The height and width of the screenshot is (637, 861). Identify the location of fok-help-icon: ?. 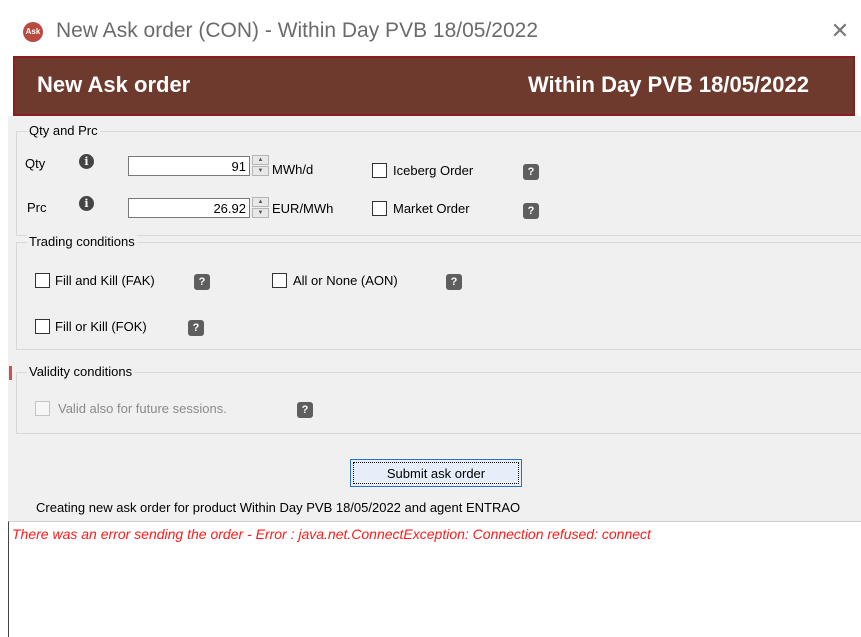
(196, 328).